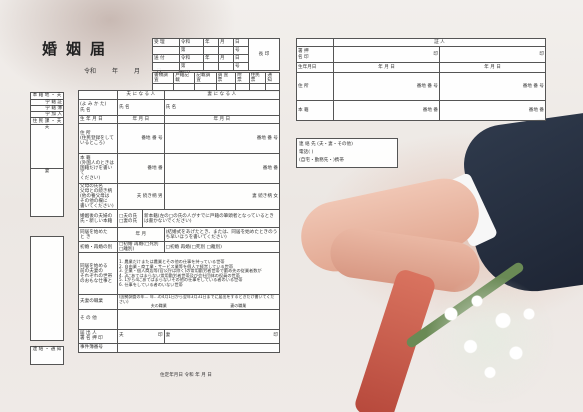 The width and height of the screenshot is (583, 412). I want to click on receipt-table: 受 理令和年月日長 印 第号 送 付令和年月日 第号, so click(216, 54).